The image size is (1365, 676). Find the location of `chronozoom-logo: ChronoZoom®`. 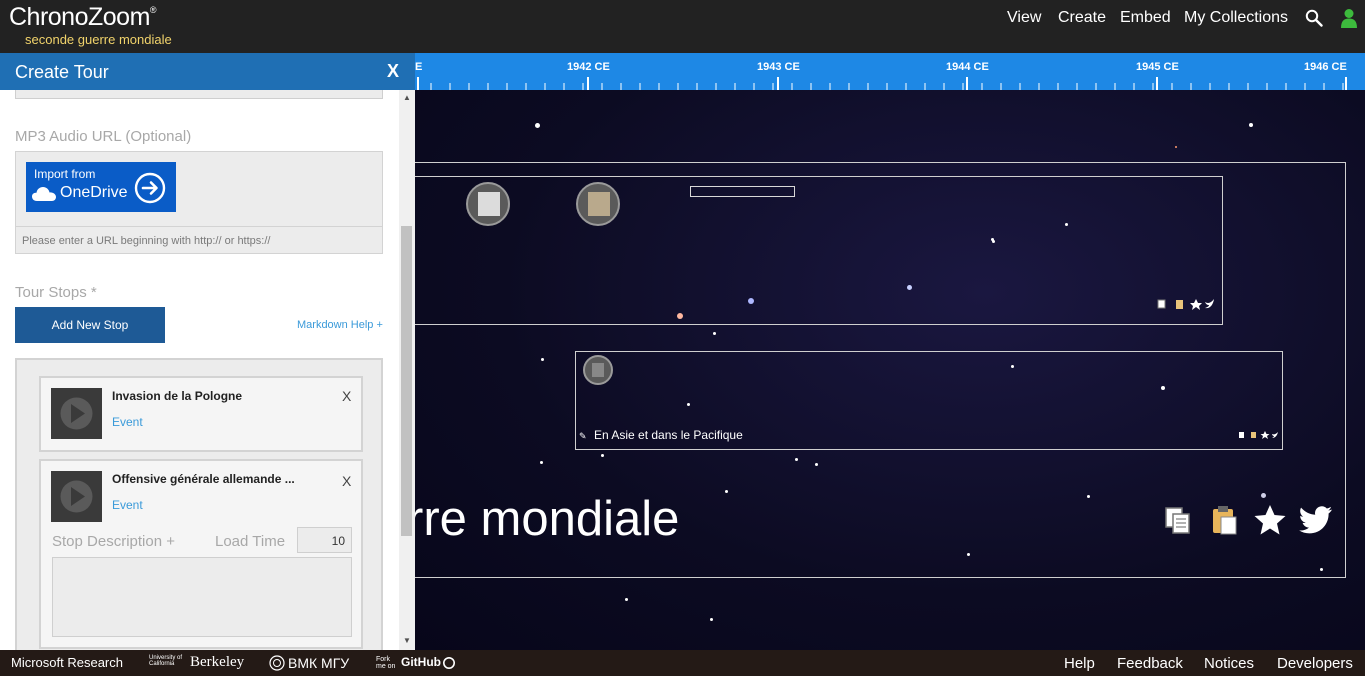

chronozoom-logo: ChronoZoom® is located at coordinates (83, 17).